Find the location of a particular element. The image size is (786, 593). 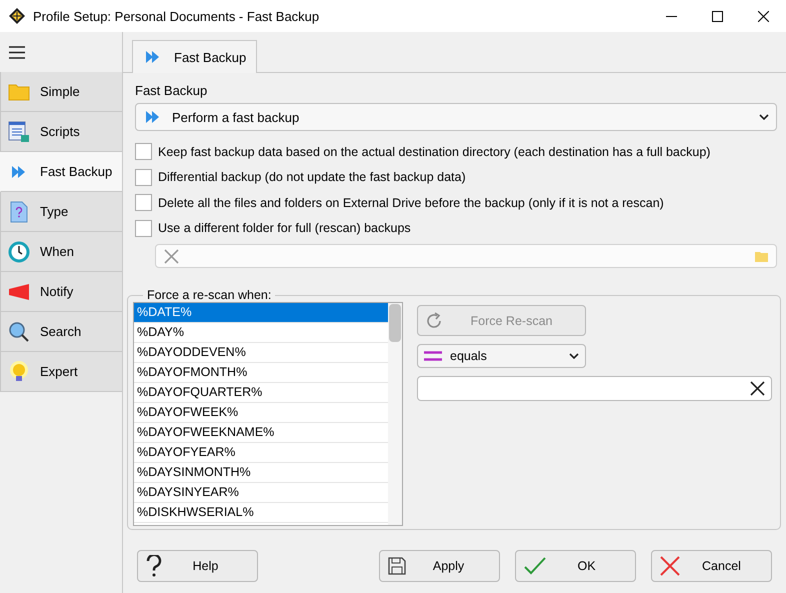

search-icon is located at coordinates (19, 331).